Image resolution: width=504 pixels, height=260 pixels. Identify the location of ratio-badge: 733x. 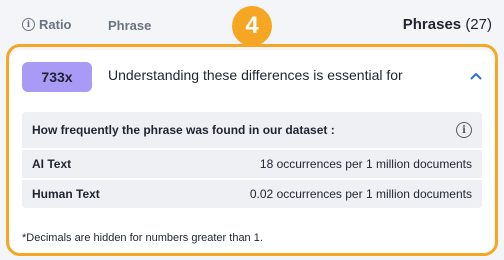
(57, 77).